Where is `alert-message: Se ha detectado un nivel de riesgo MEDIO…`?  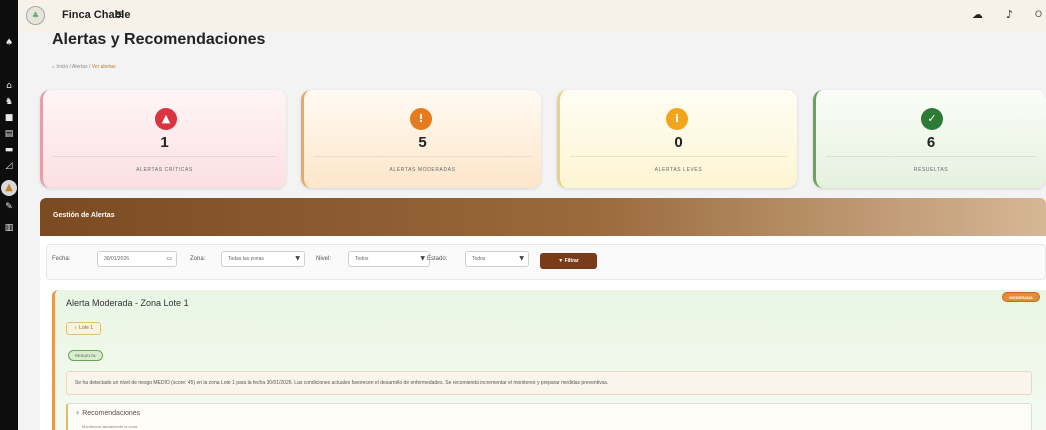 alert-message: Se ha detectado un nivel de riesgo MEDIO… is located at coordinates (549, 383).